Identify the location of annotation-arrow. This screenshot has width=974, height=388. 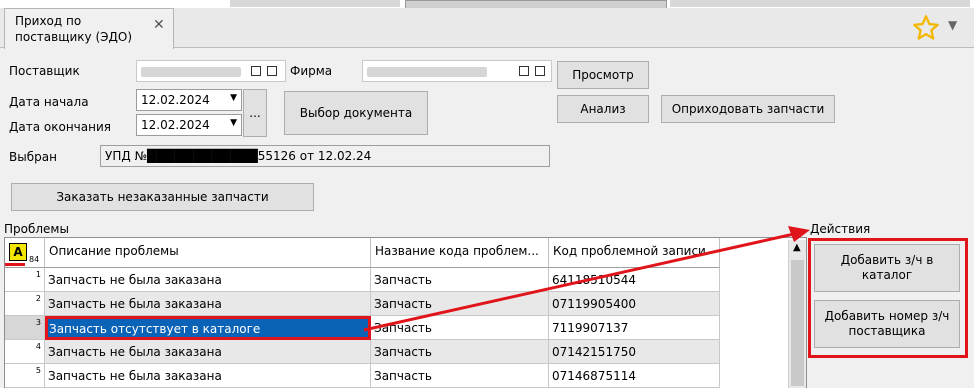
(586, 279).